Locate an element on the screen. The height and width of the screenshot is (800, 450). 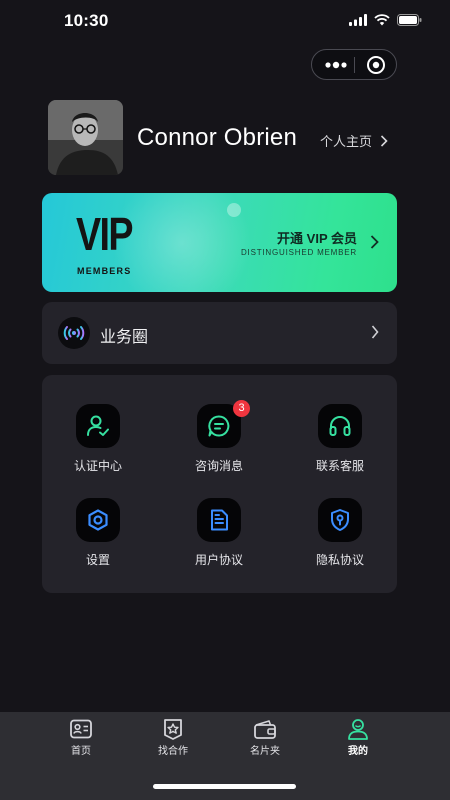
tab-find-cooperation: 找合作 is located at coordinates (173, 743).